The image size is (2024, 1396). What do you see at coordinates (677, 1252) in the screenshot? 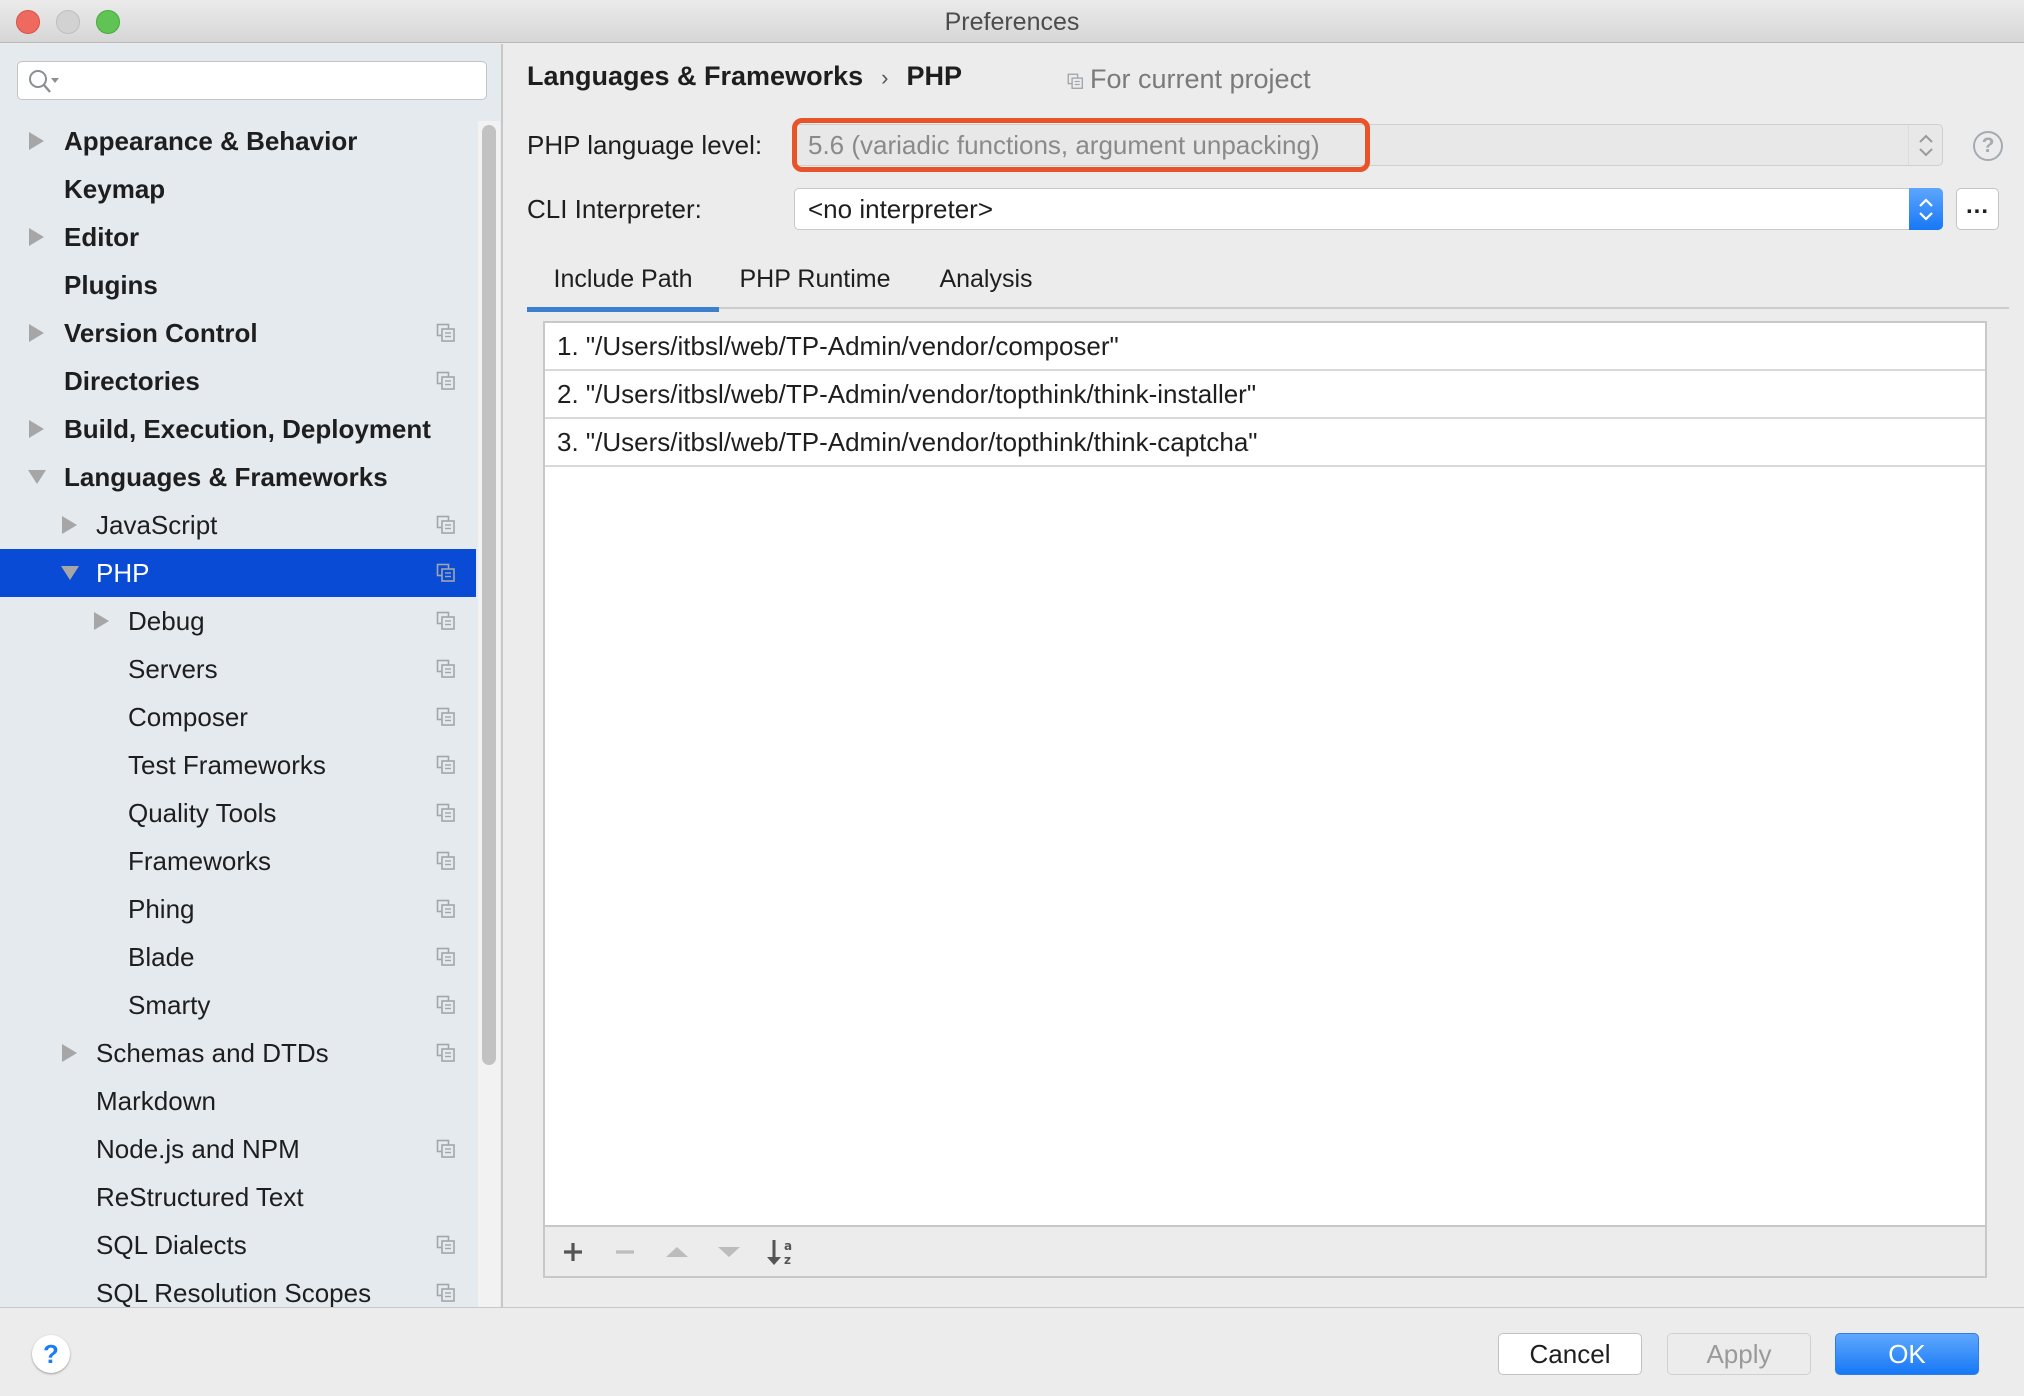
I see `move-up-icon` at bounding box center [677, 1252].